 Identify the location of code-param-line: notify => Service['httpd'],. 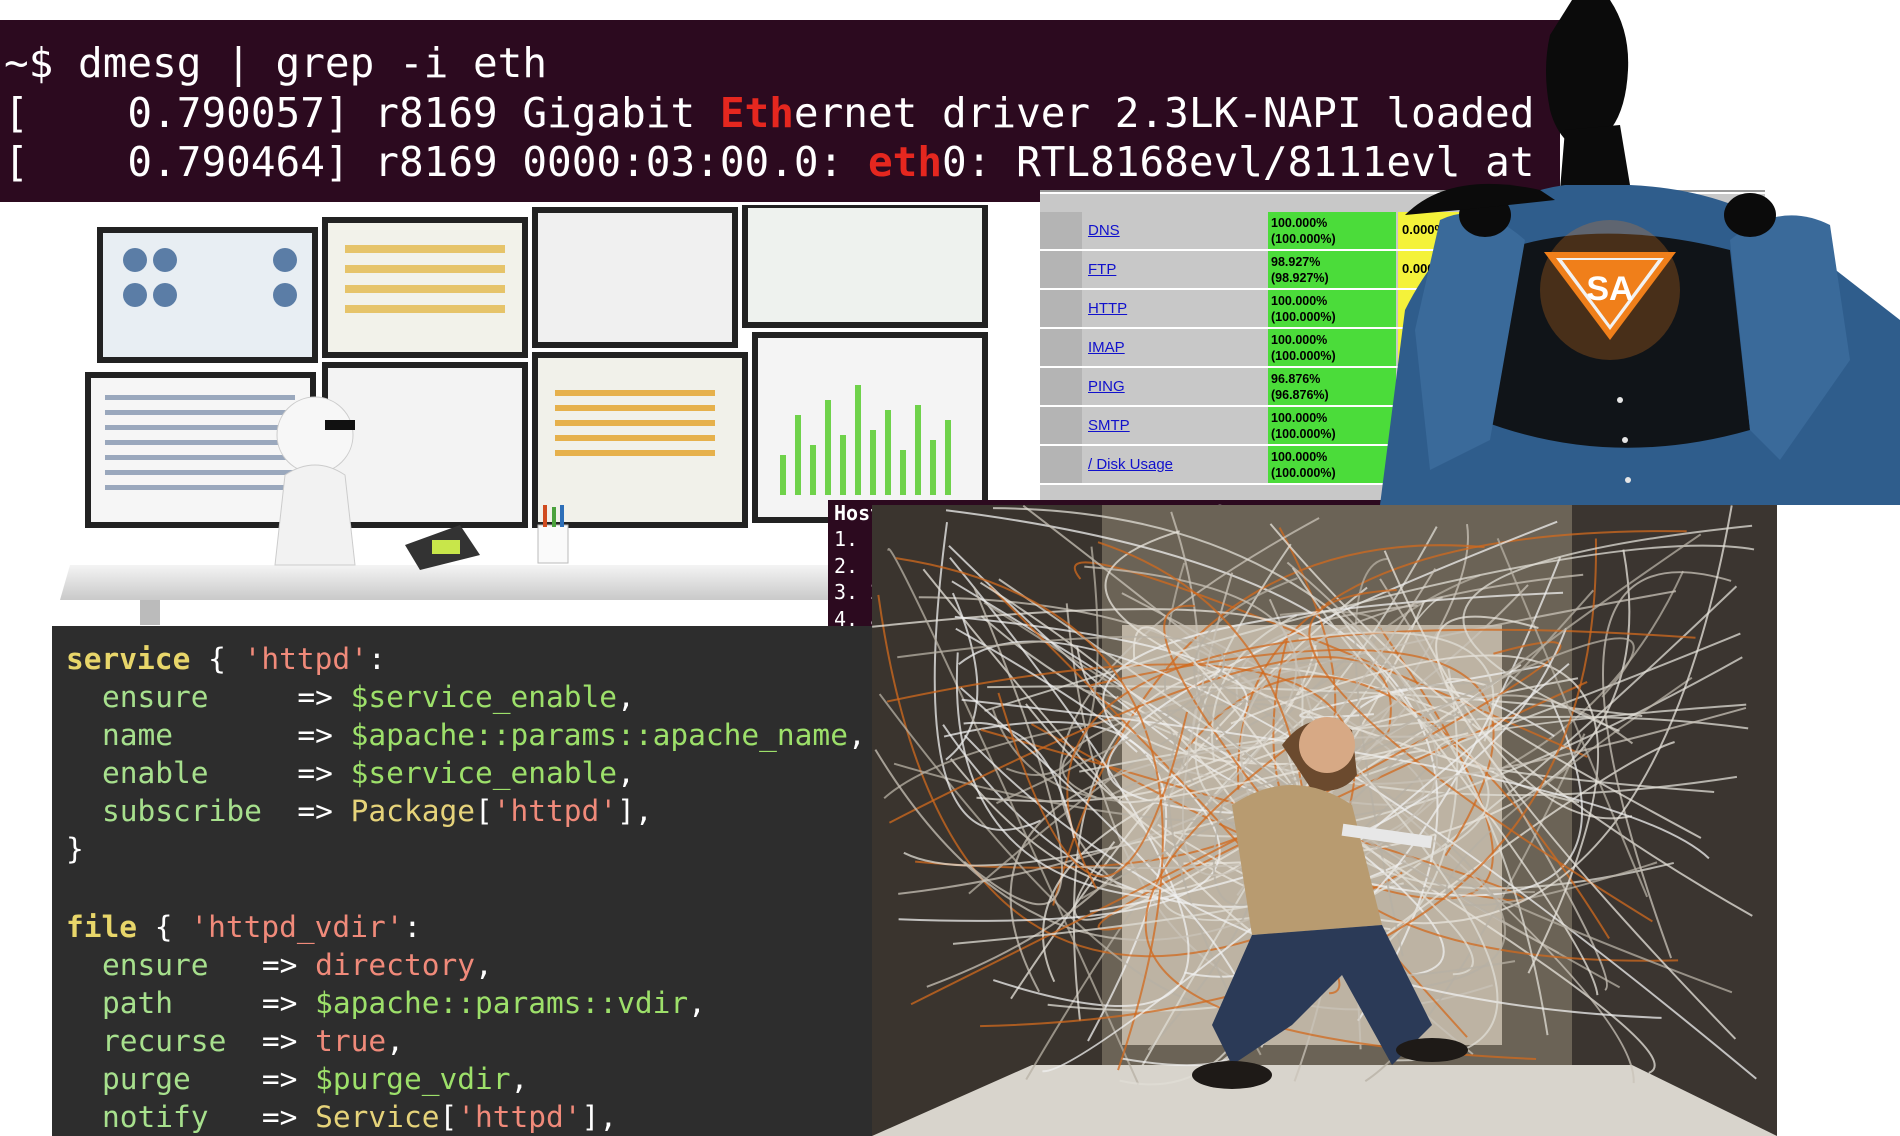
(360, 1117).